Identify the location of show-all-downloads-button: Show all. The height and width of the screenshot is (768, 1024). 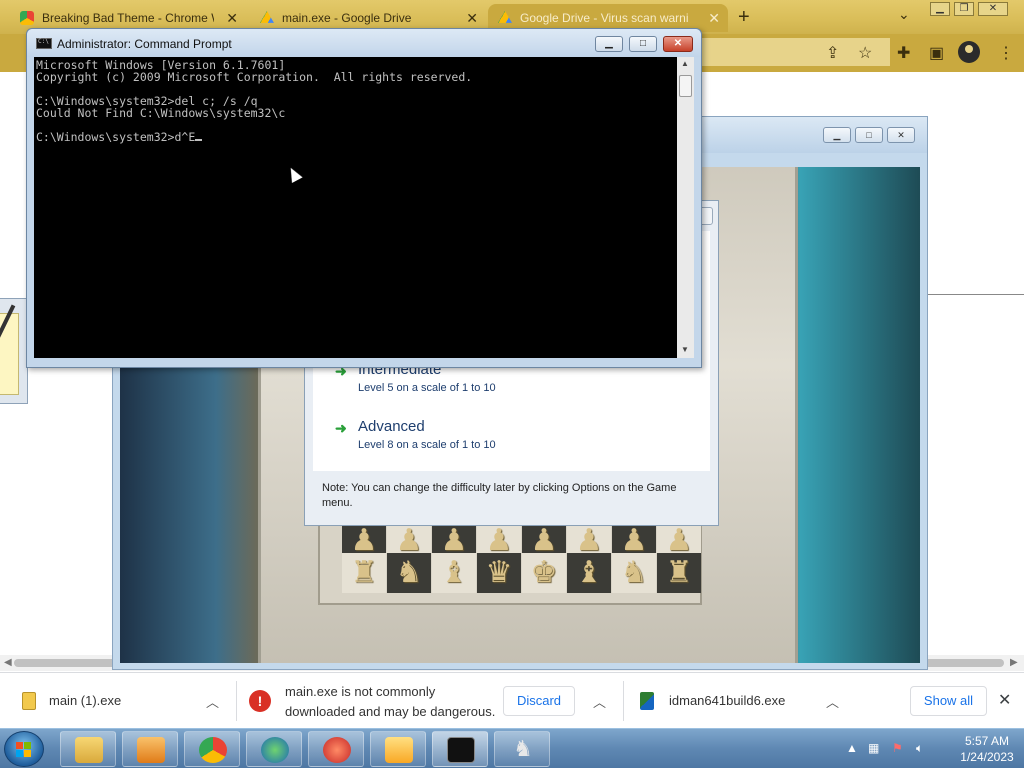
(948, 701).